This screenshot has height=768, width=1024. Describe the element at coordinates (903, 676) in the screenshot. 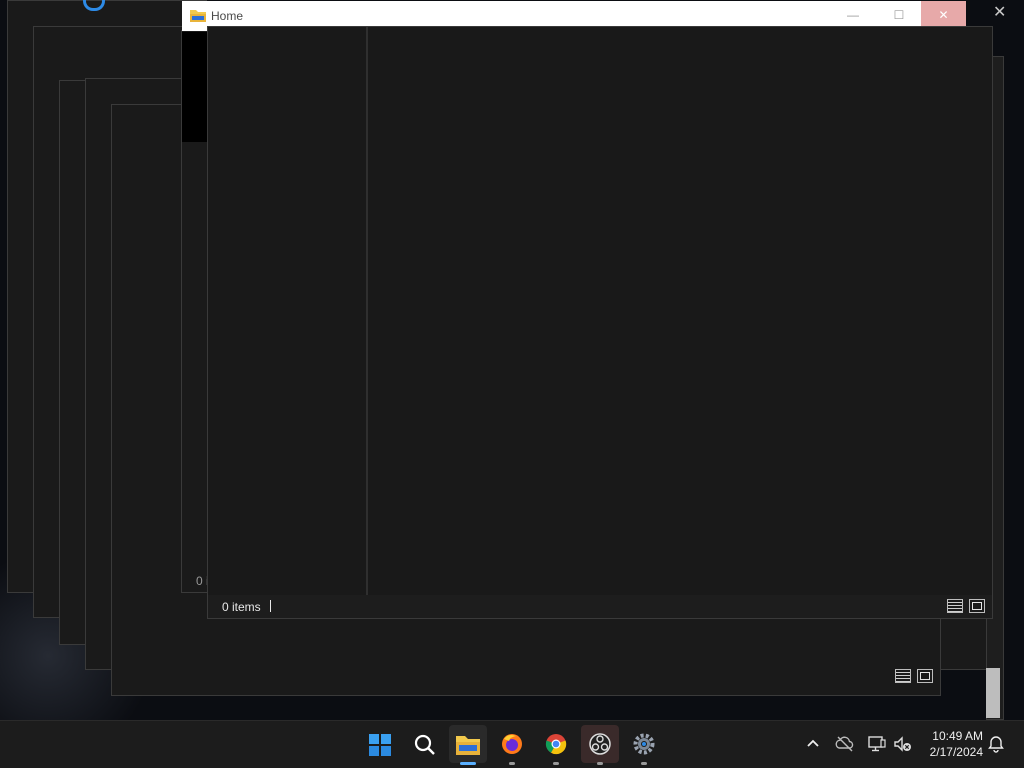

I see `background-details-view-icon` at that location.